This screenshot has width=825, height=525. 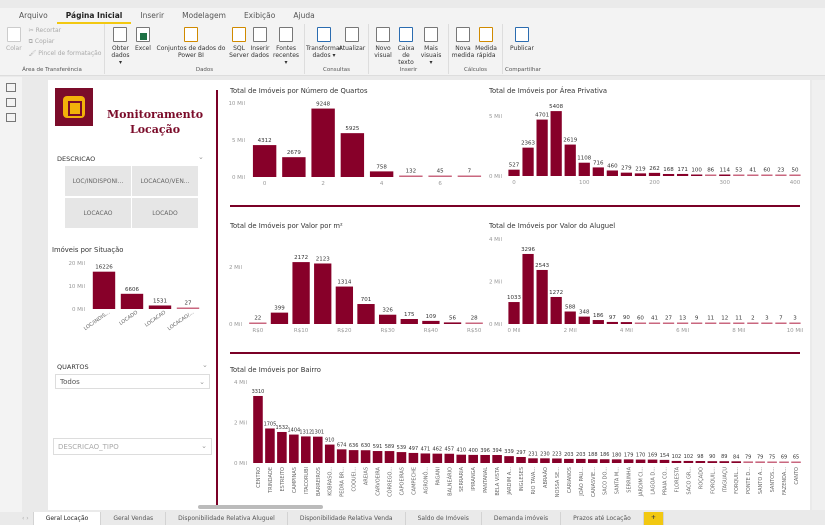 What do you see at coordinates (366, 446) in the screenshot?
I see `data-label: 630` at bounding box center [366, 446].